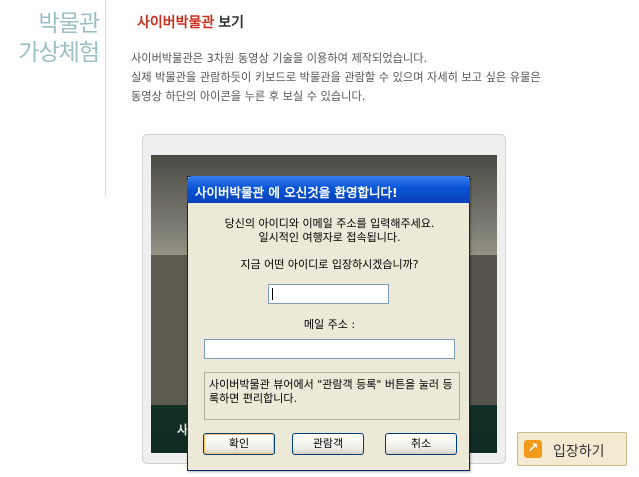 The width and height of the screenshot is (639, 477). I want to click on email-input, so click(329, 349).